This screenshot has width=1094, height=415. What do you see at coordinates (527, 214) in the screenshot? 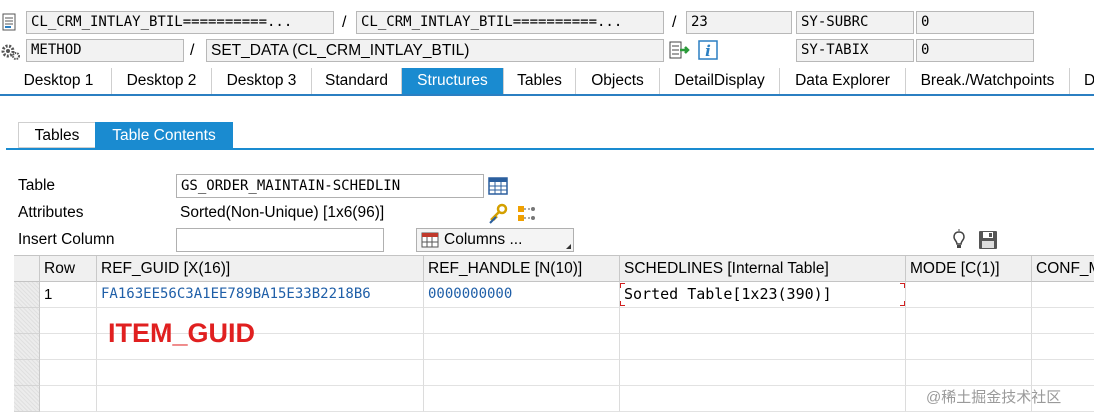
I see `hierarchy-icon` at bounding box center [527, 214].